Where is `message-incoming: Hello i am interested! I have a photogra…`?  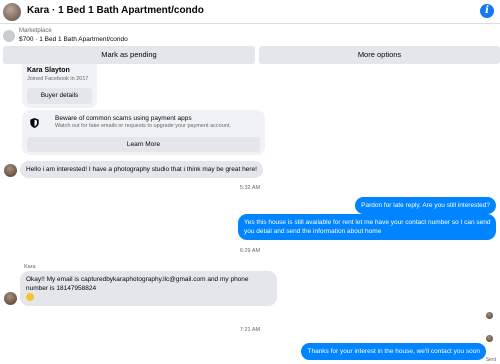
message-incoming: Hello i am interested! I have a photogra… is located at coordinates (141, 169).